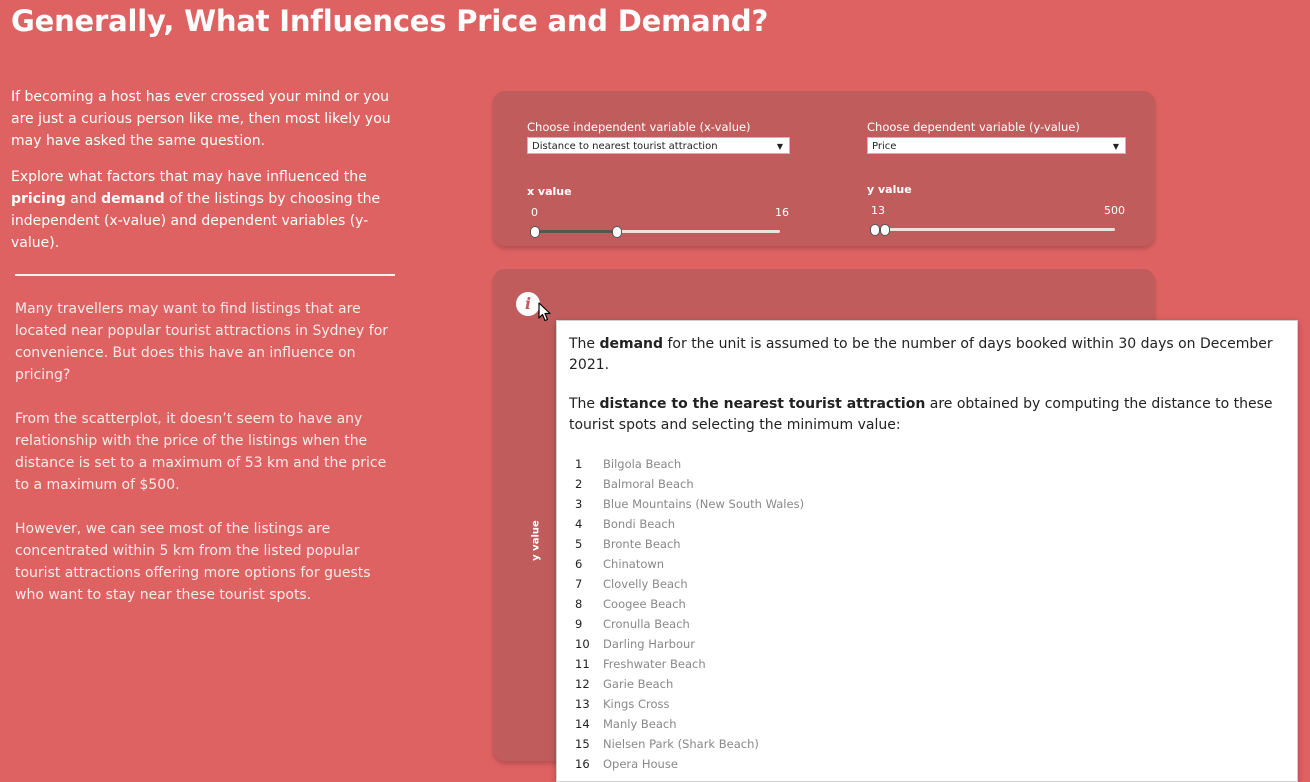  Describe the element at coordinates (549, 191) in the screenshot. I see `x-slider-title: x value` at that location.